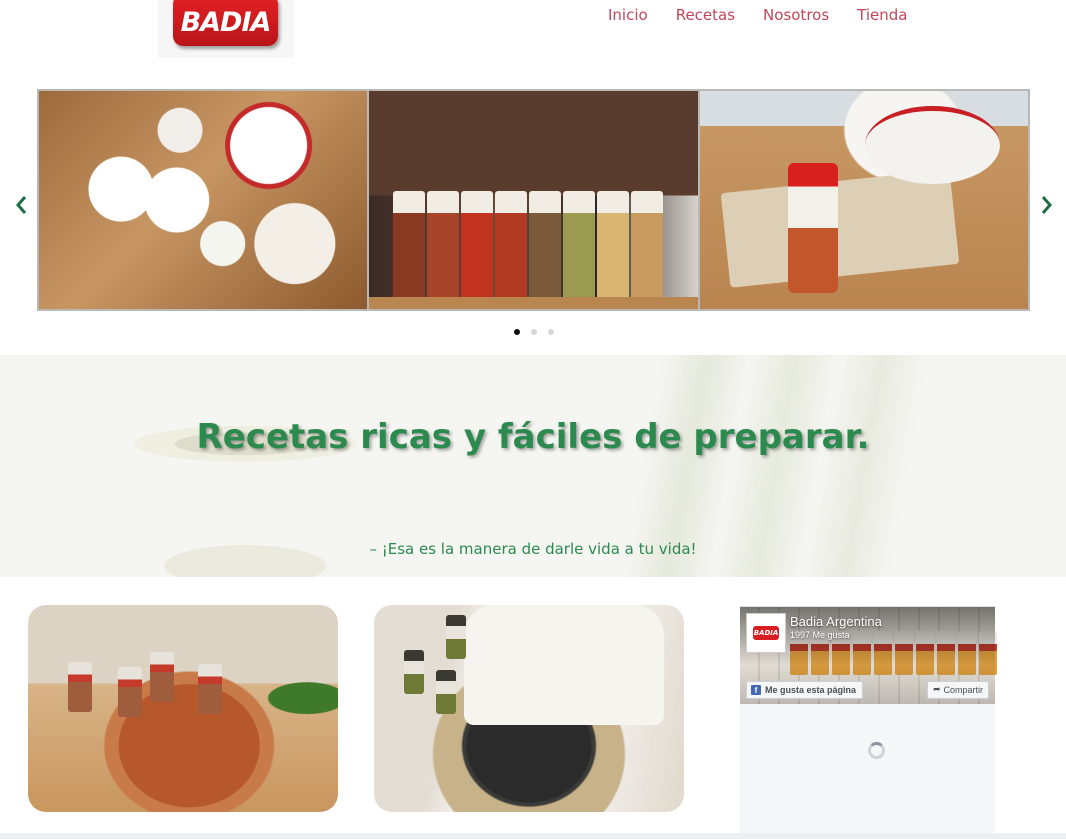  Describe the element at coordinates (876, 750) in the screenshot. I see `spinner-icon` at that location.